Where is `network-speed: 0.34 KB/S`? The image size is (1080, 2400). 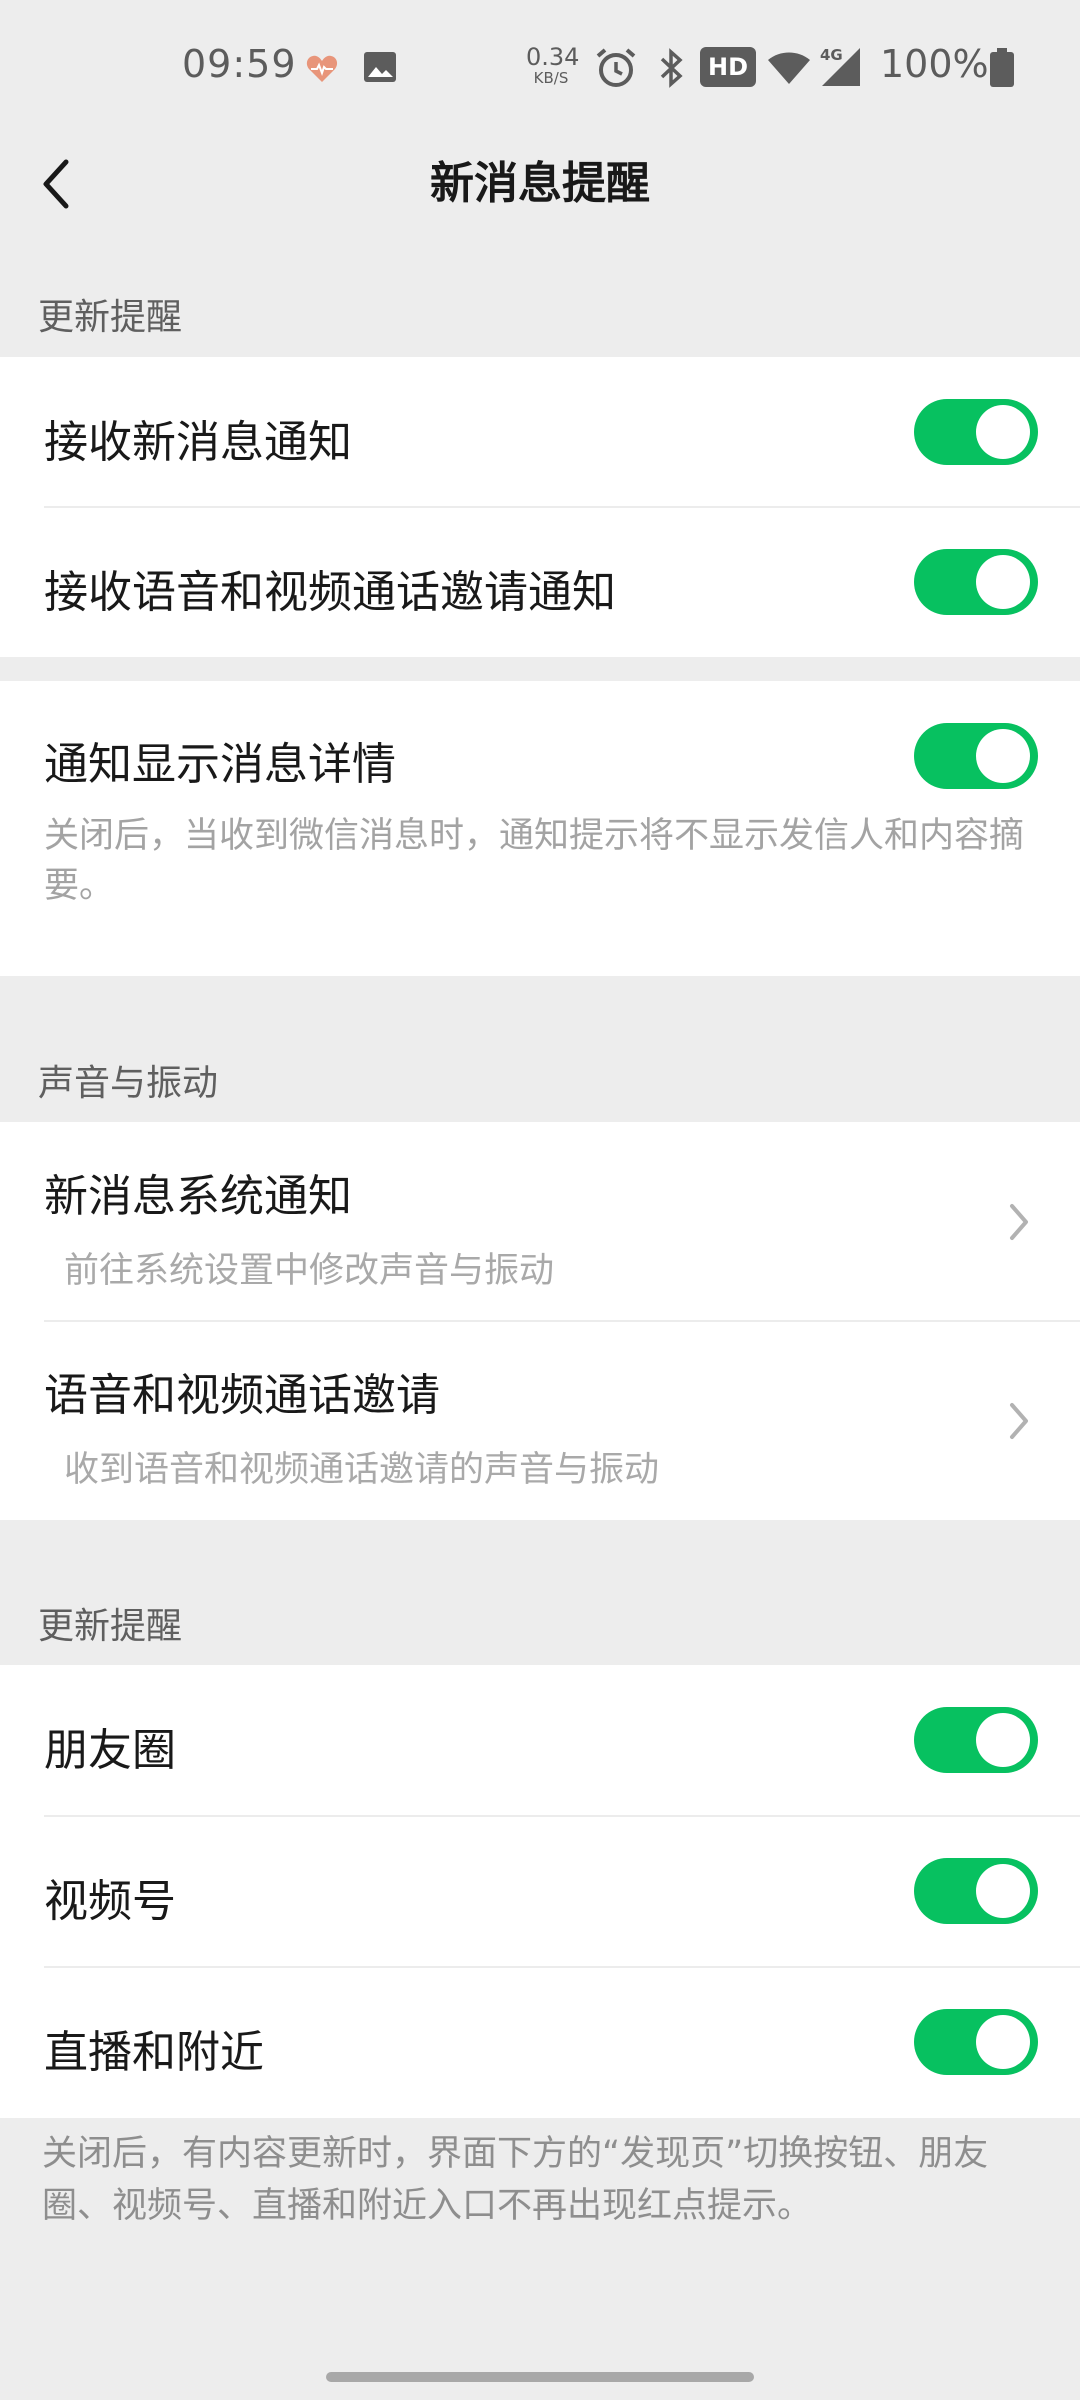
network-speed: 0.34 KB/S is located at coordinates (553, 65).